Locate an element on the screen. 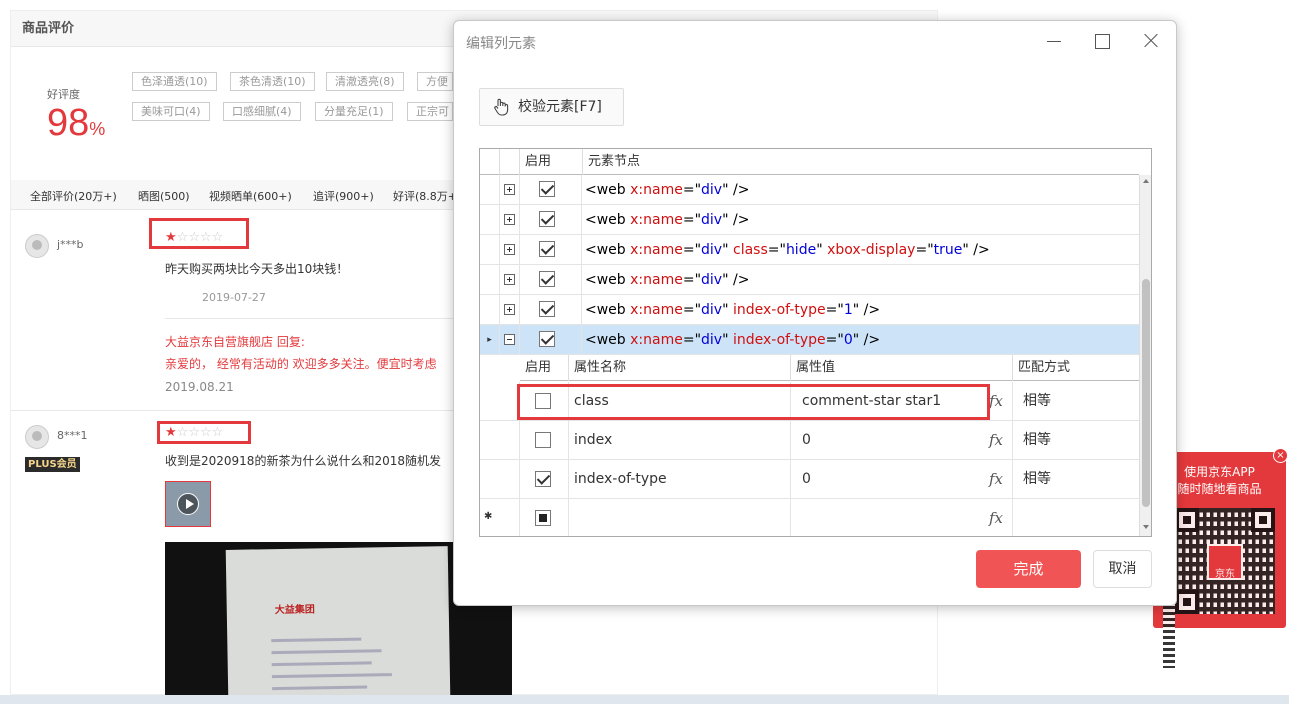 This screenshot has width=1289, height=704. filter-all: 全部评价(20万+) is located at coordinates (73, 196).